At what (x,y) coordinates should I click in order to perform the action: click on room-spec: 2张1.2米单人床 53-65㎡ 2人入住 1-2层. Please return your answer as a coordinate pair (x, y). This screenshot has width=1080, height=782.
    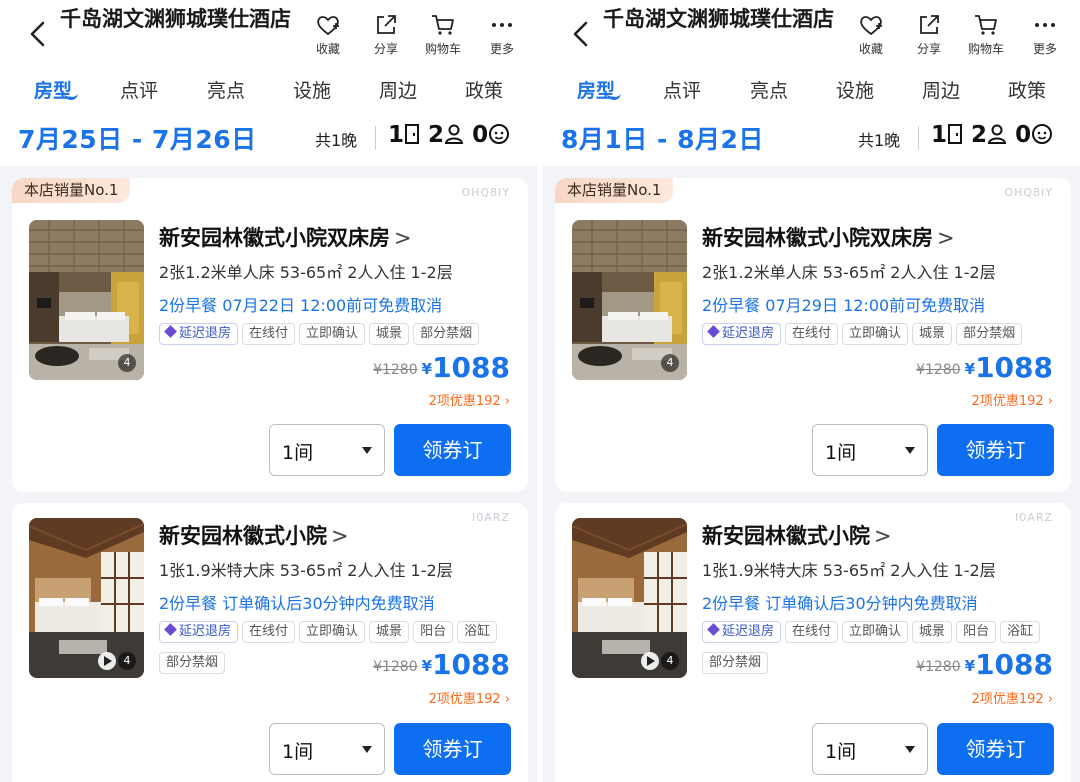
    Looking at the image, I should click on (306, 272).